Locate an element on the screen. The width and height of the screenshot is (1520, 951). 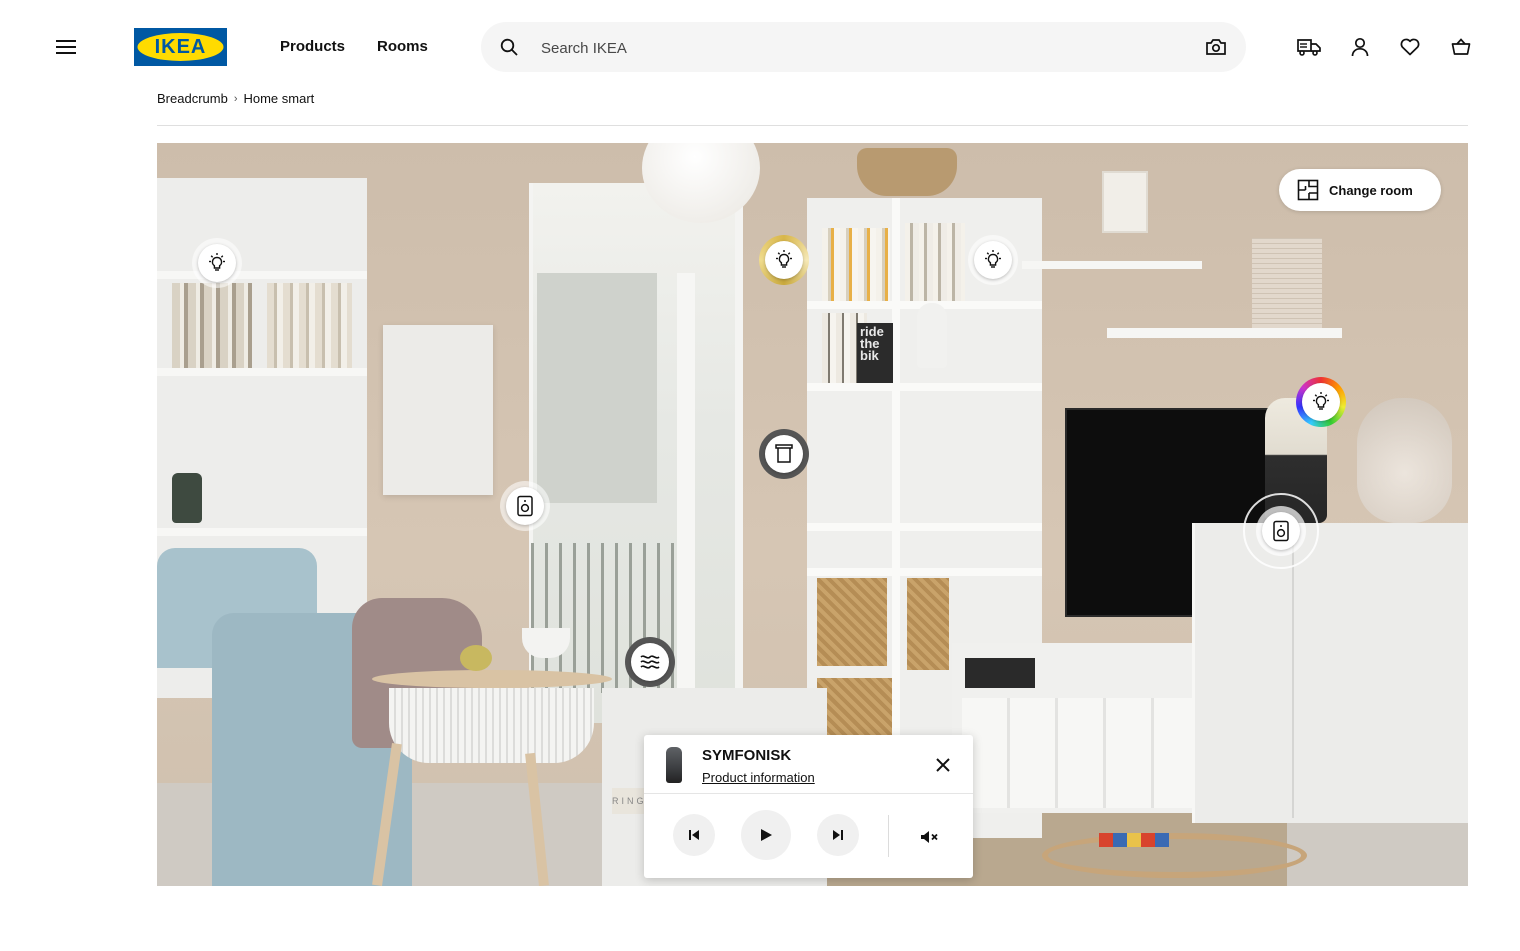
blind-hotspot is located at coordinates (784, 454).